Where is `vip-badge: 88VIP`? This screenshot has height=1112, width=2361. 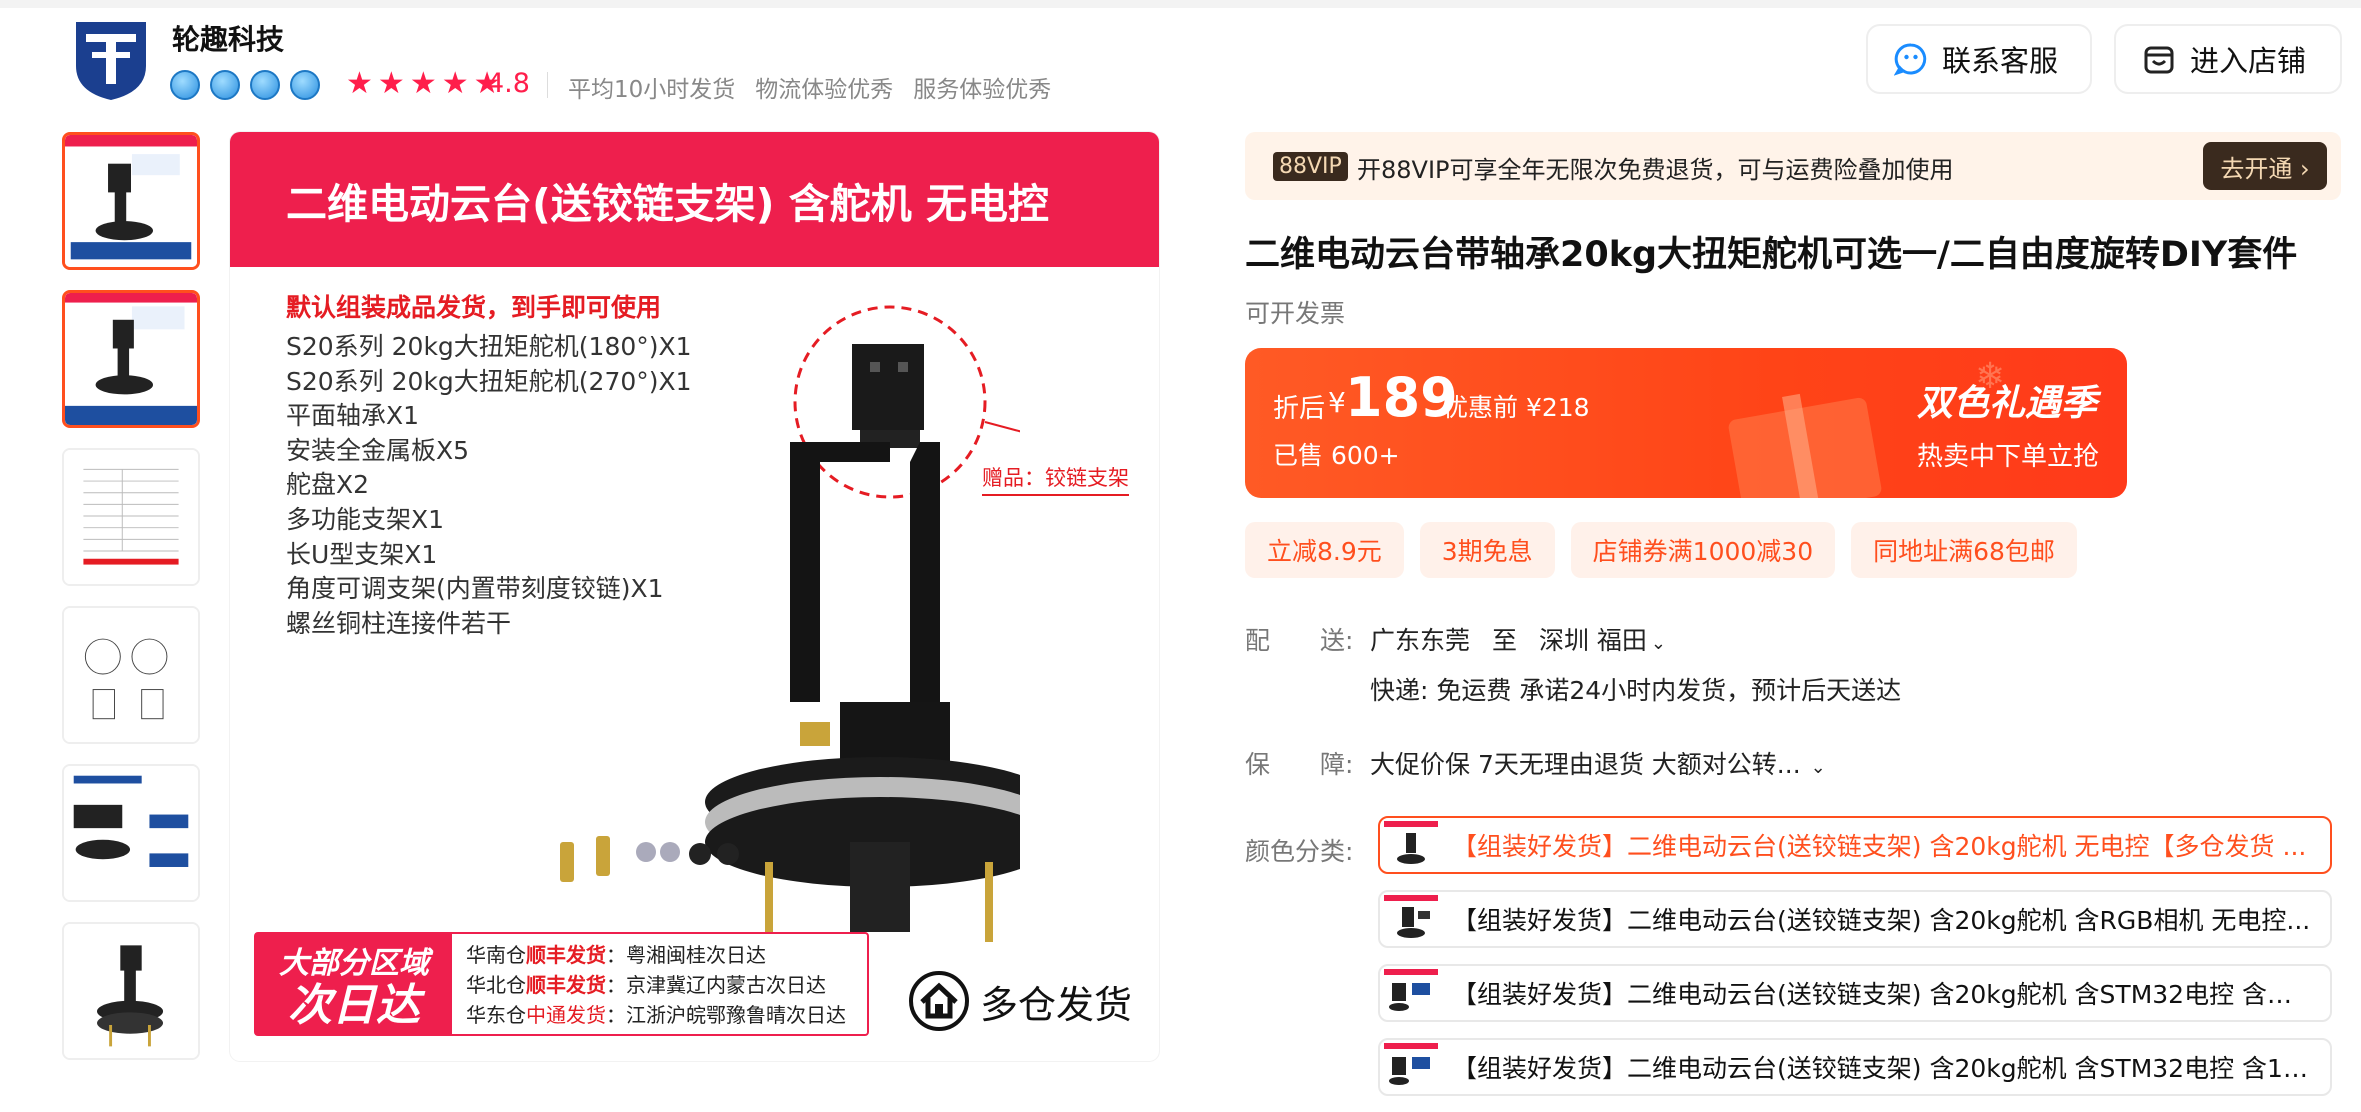 vip-badge: 88VIP is located at coordinates (1310, 166).